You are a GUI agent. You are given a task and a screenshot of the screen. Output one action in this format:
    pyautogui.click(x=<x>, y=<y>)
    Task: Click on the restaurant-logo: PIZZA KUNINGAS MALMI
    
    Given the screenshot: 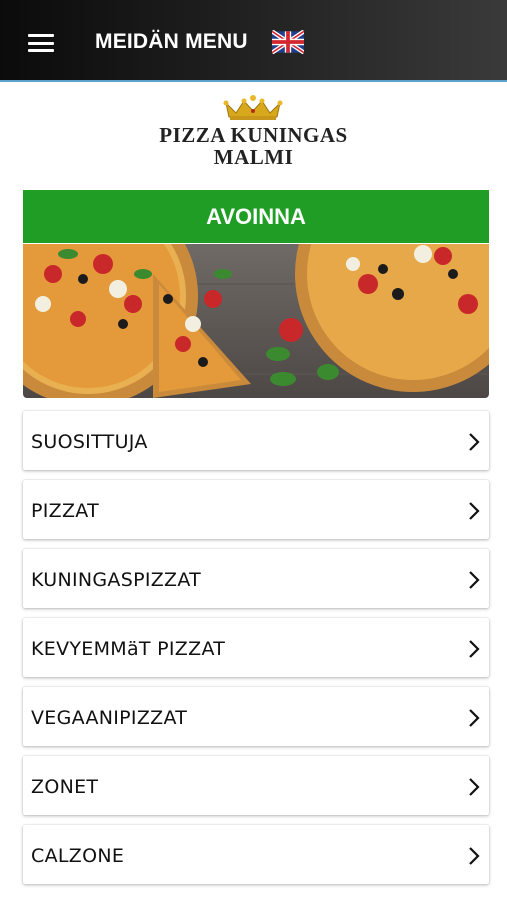 What is the action you would take?
    pyautogui.click(x=253, y=135)
    